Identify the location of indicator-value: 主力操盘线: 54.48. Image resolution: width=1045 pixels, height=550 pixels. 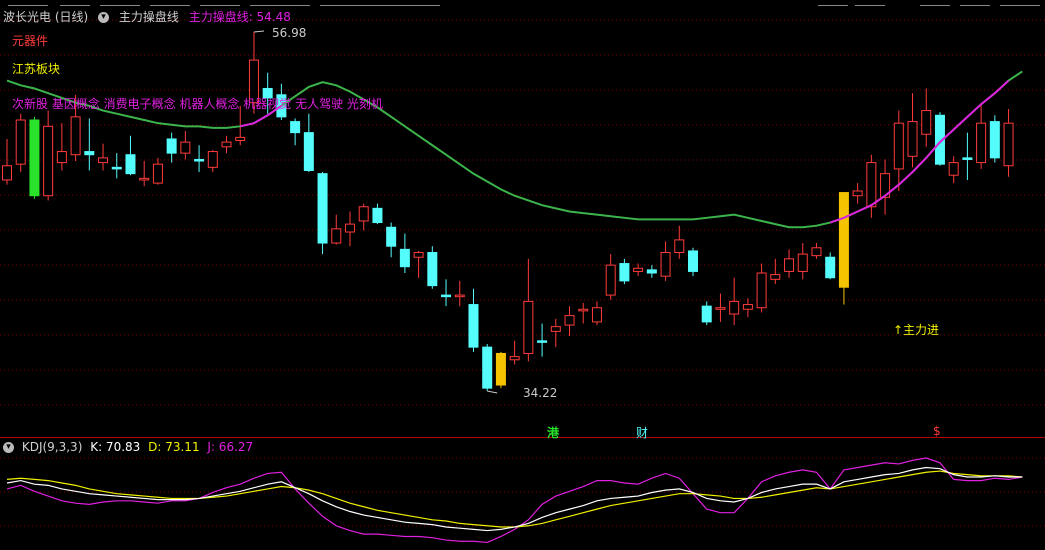
(239, 17).